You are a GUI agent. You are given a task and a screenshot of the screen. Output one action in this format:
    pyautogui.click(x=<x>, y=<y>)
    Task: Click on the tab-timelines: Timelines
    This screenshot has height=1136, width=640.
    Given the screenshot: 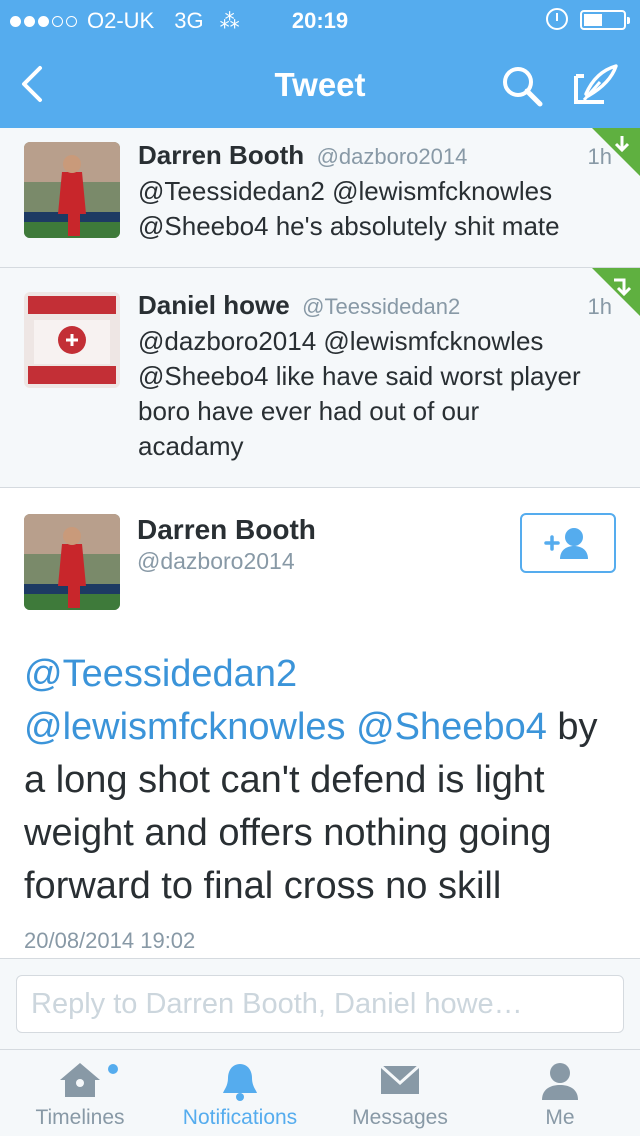 What is the action you would take?
    pyautogui.click(x=80, y=1093)
    